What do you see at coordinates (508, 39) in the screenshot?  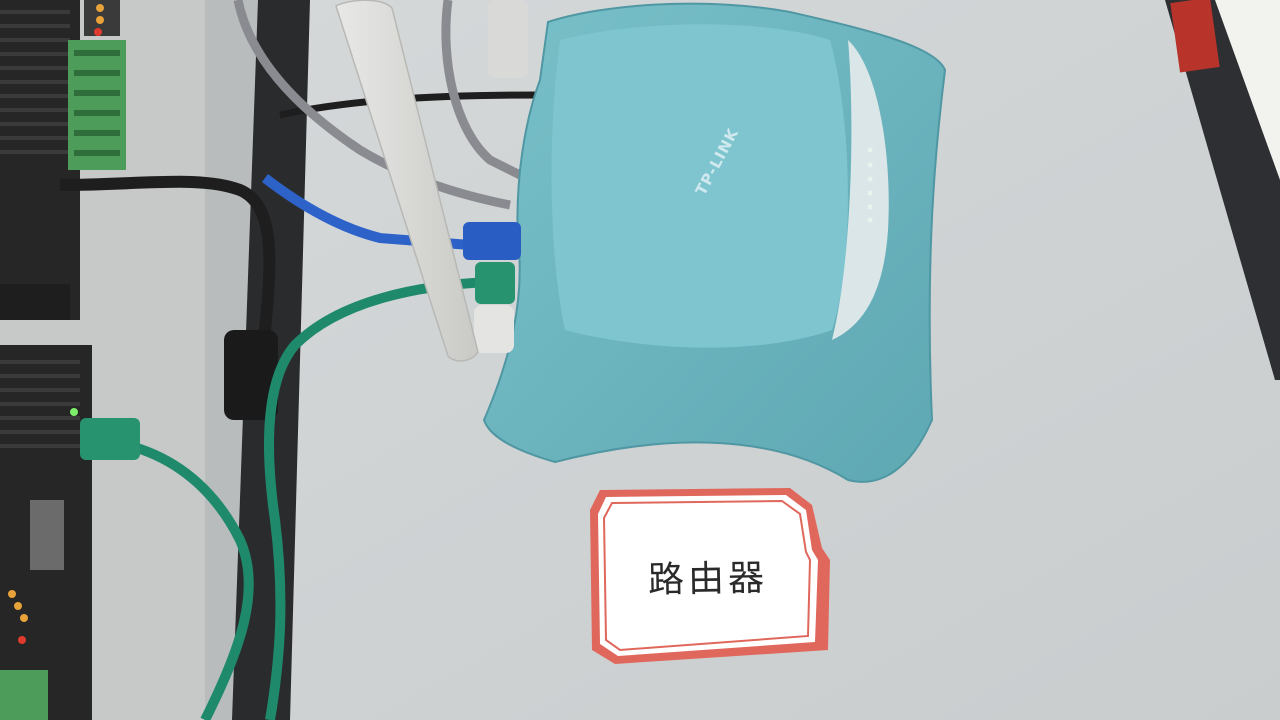 I see `white-connector` at bounding box center [508, 39].